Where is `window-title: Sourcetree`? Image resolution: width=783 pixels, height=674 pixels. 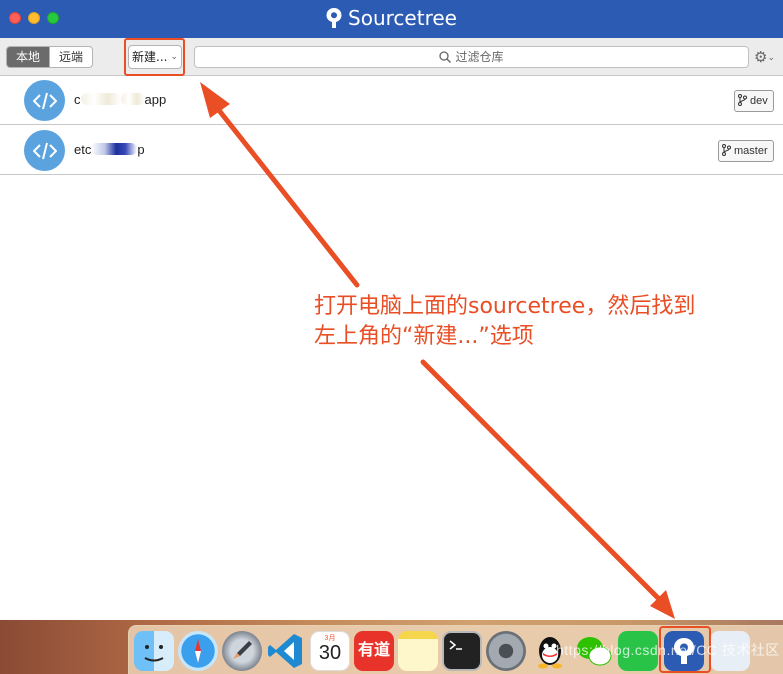 window-title: Sourcetree is located at coordinates (391, 18).